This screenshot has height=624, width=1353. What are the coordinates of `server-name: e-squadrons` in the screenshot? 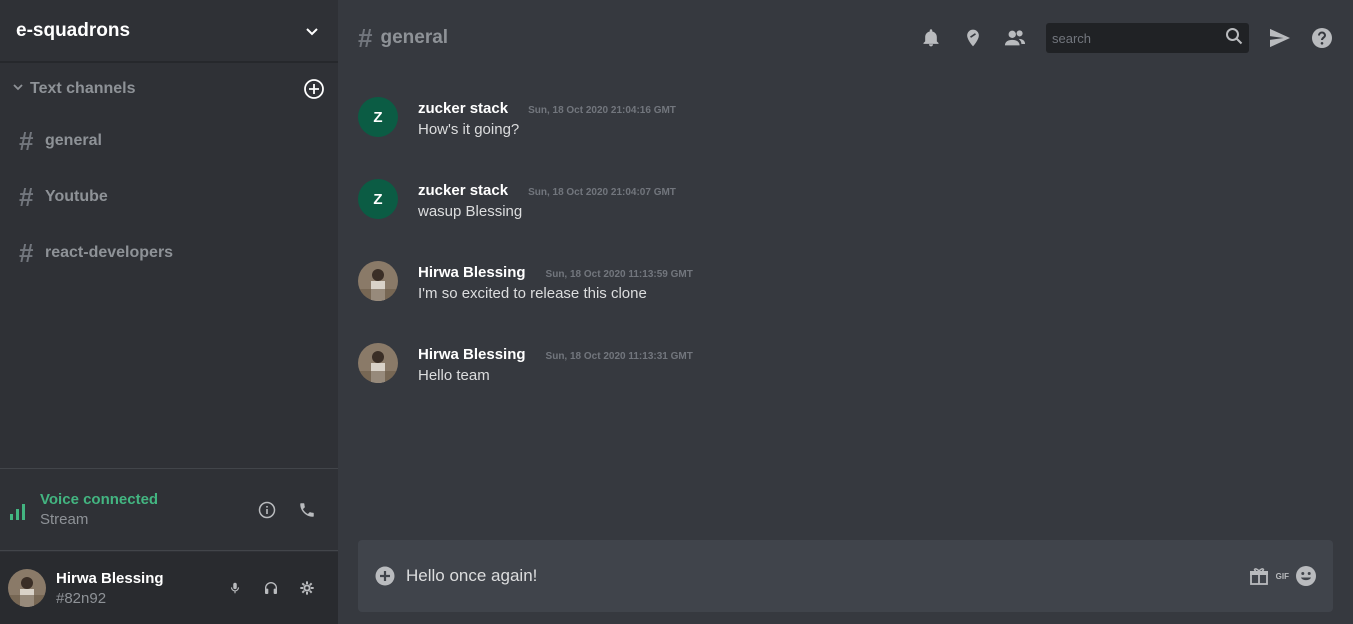 It's located at (73, 30).